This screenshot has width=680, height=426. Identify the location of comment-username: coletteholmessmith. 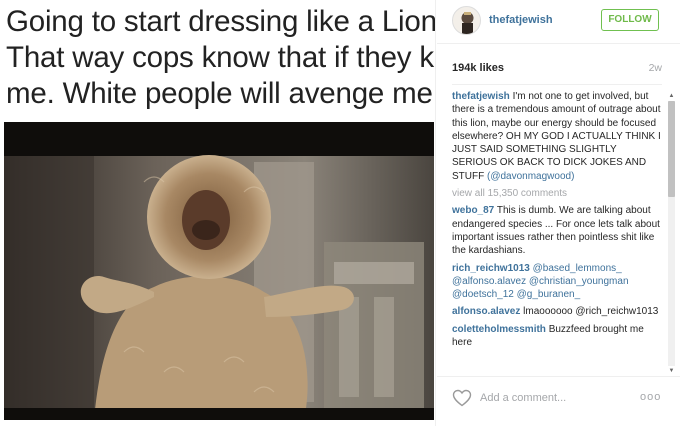
(499, 329).